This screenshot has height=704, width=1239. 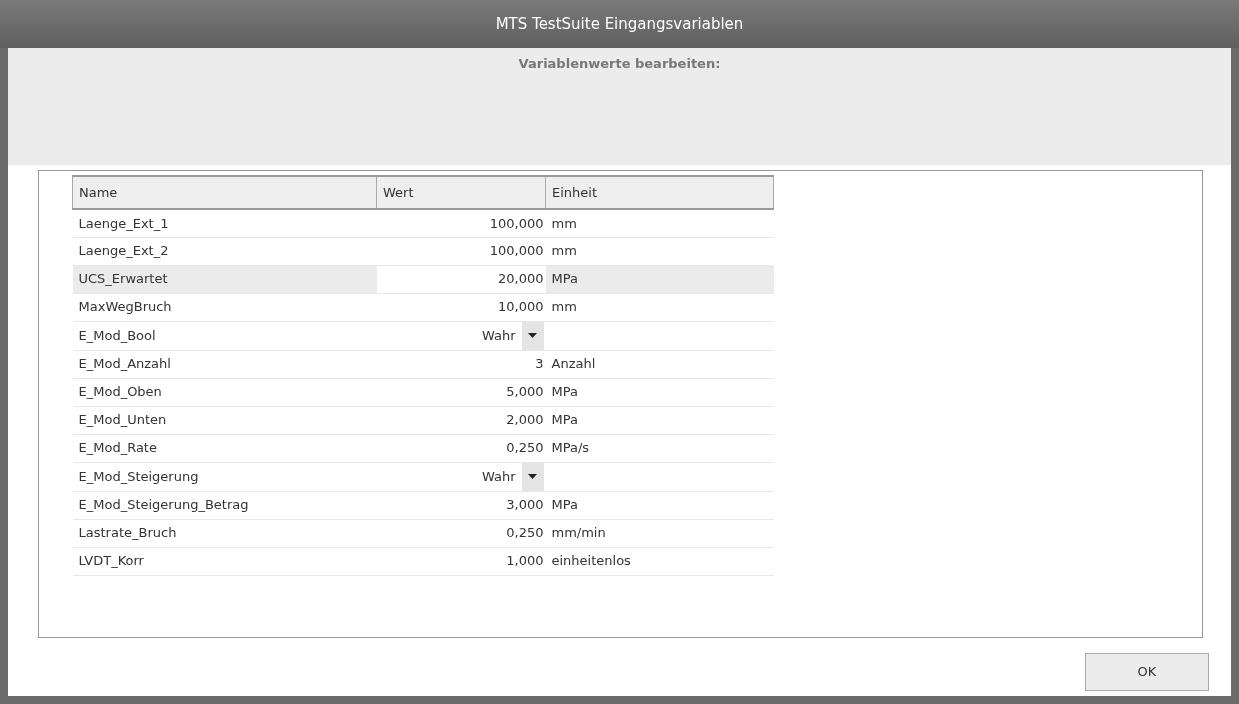 I want to click on name-cell: LVDT_Korr, so click(x=224, y=561).